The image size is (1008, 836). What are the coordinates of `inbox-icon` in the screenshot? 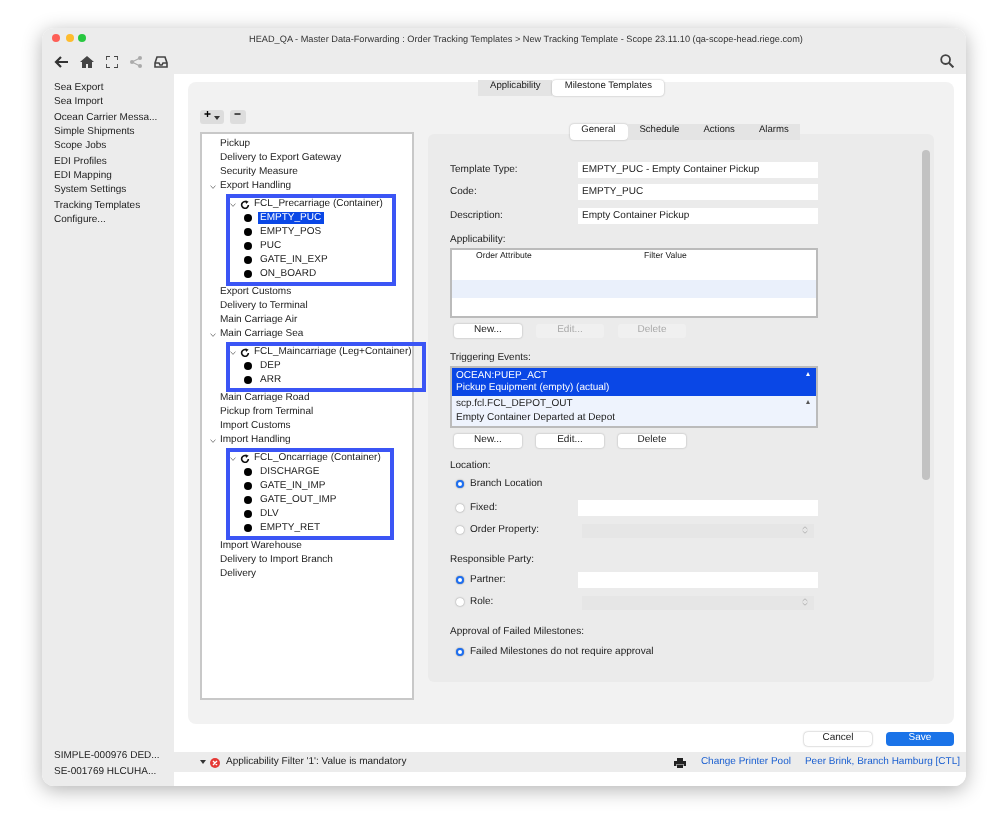 It's located at (161, 61).